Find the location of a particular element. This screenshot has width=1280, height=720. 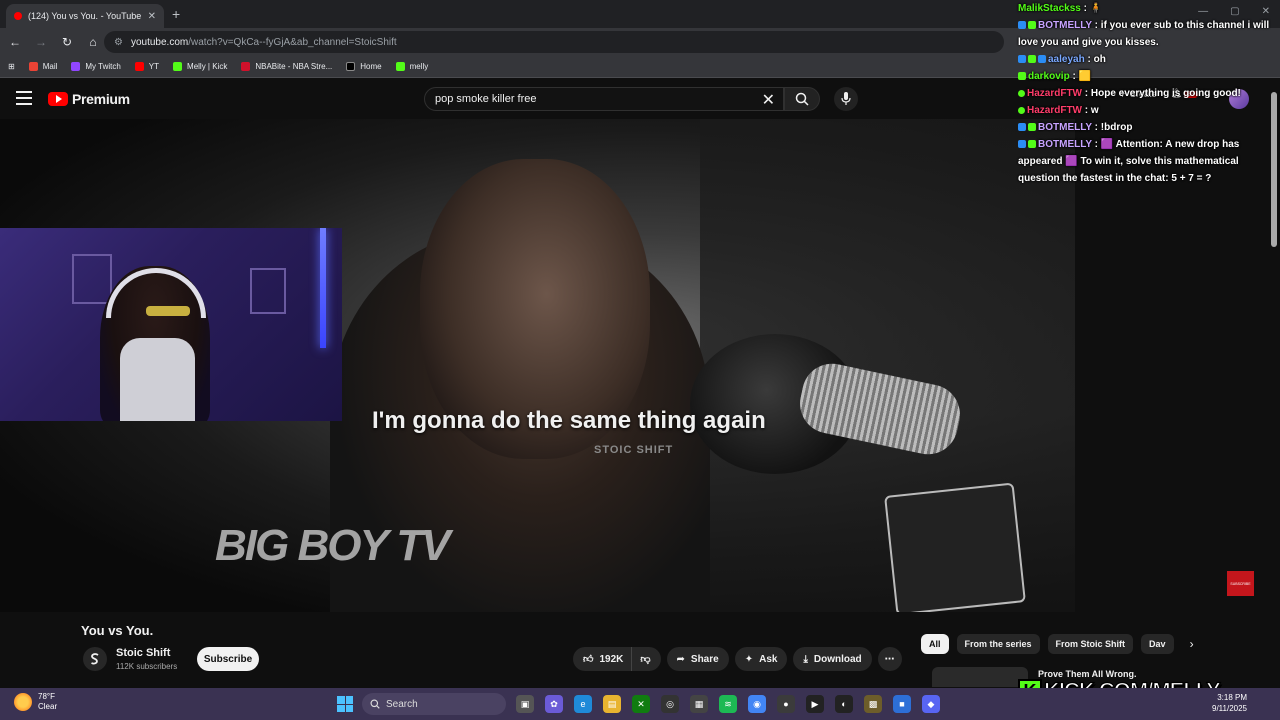

weather-widget: 78°F Clear is located at coordinates (35, 702).